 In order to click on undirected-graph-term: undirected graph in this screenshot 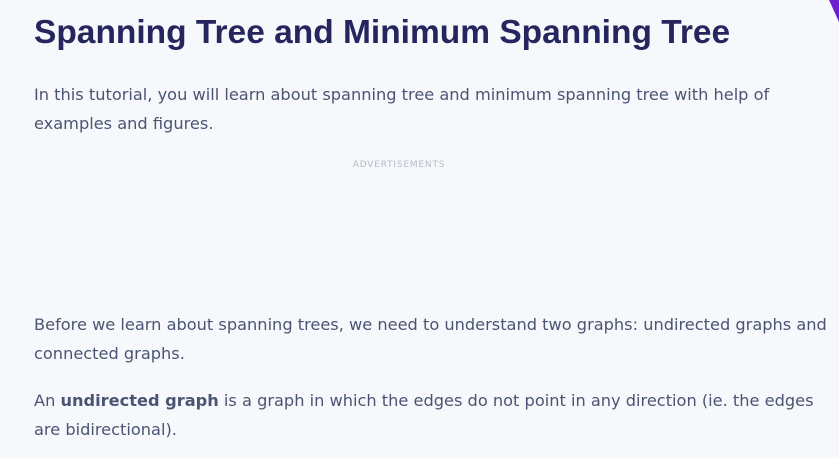, I will do `click(139, 400)`.